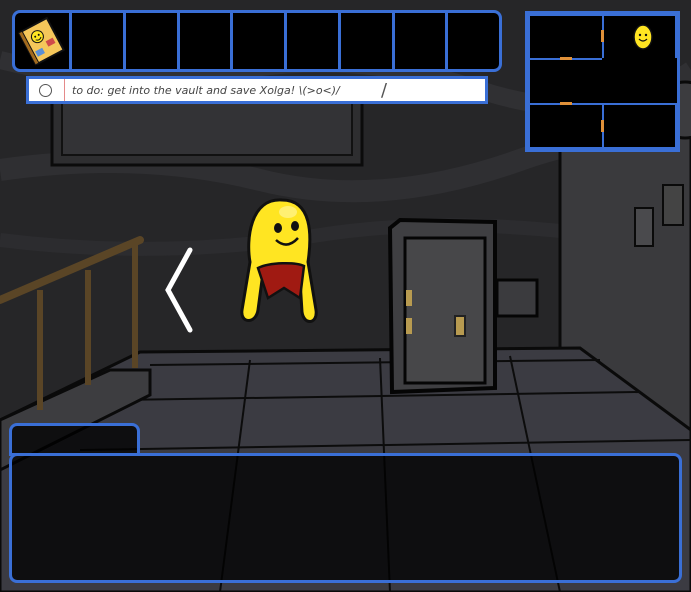 The height and width of the screenshot is (592, 691). I want to click on notebook-margin-line, so click(64, 90).